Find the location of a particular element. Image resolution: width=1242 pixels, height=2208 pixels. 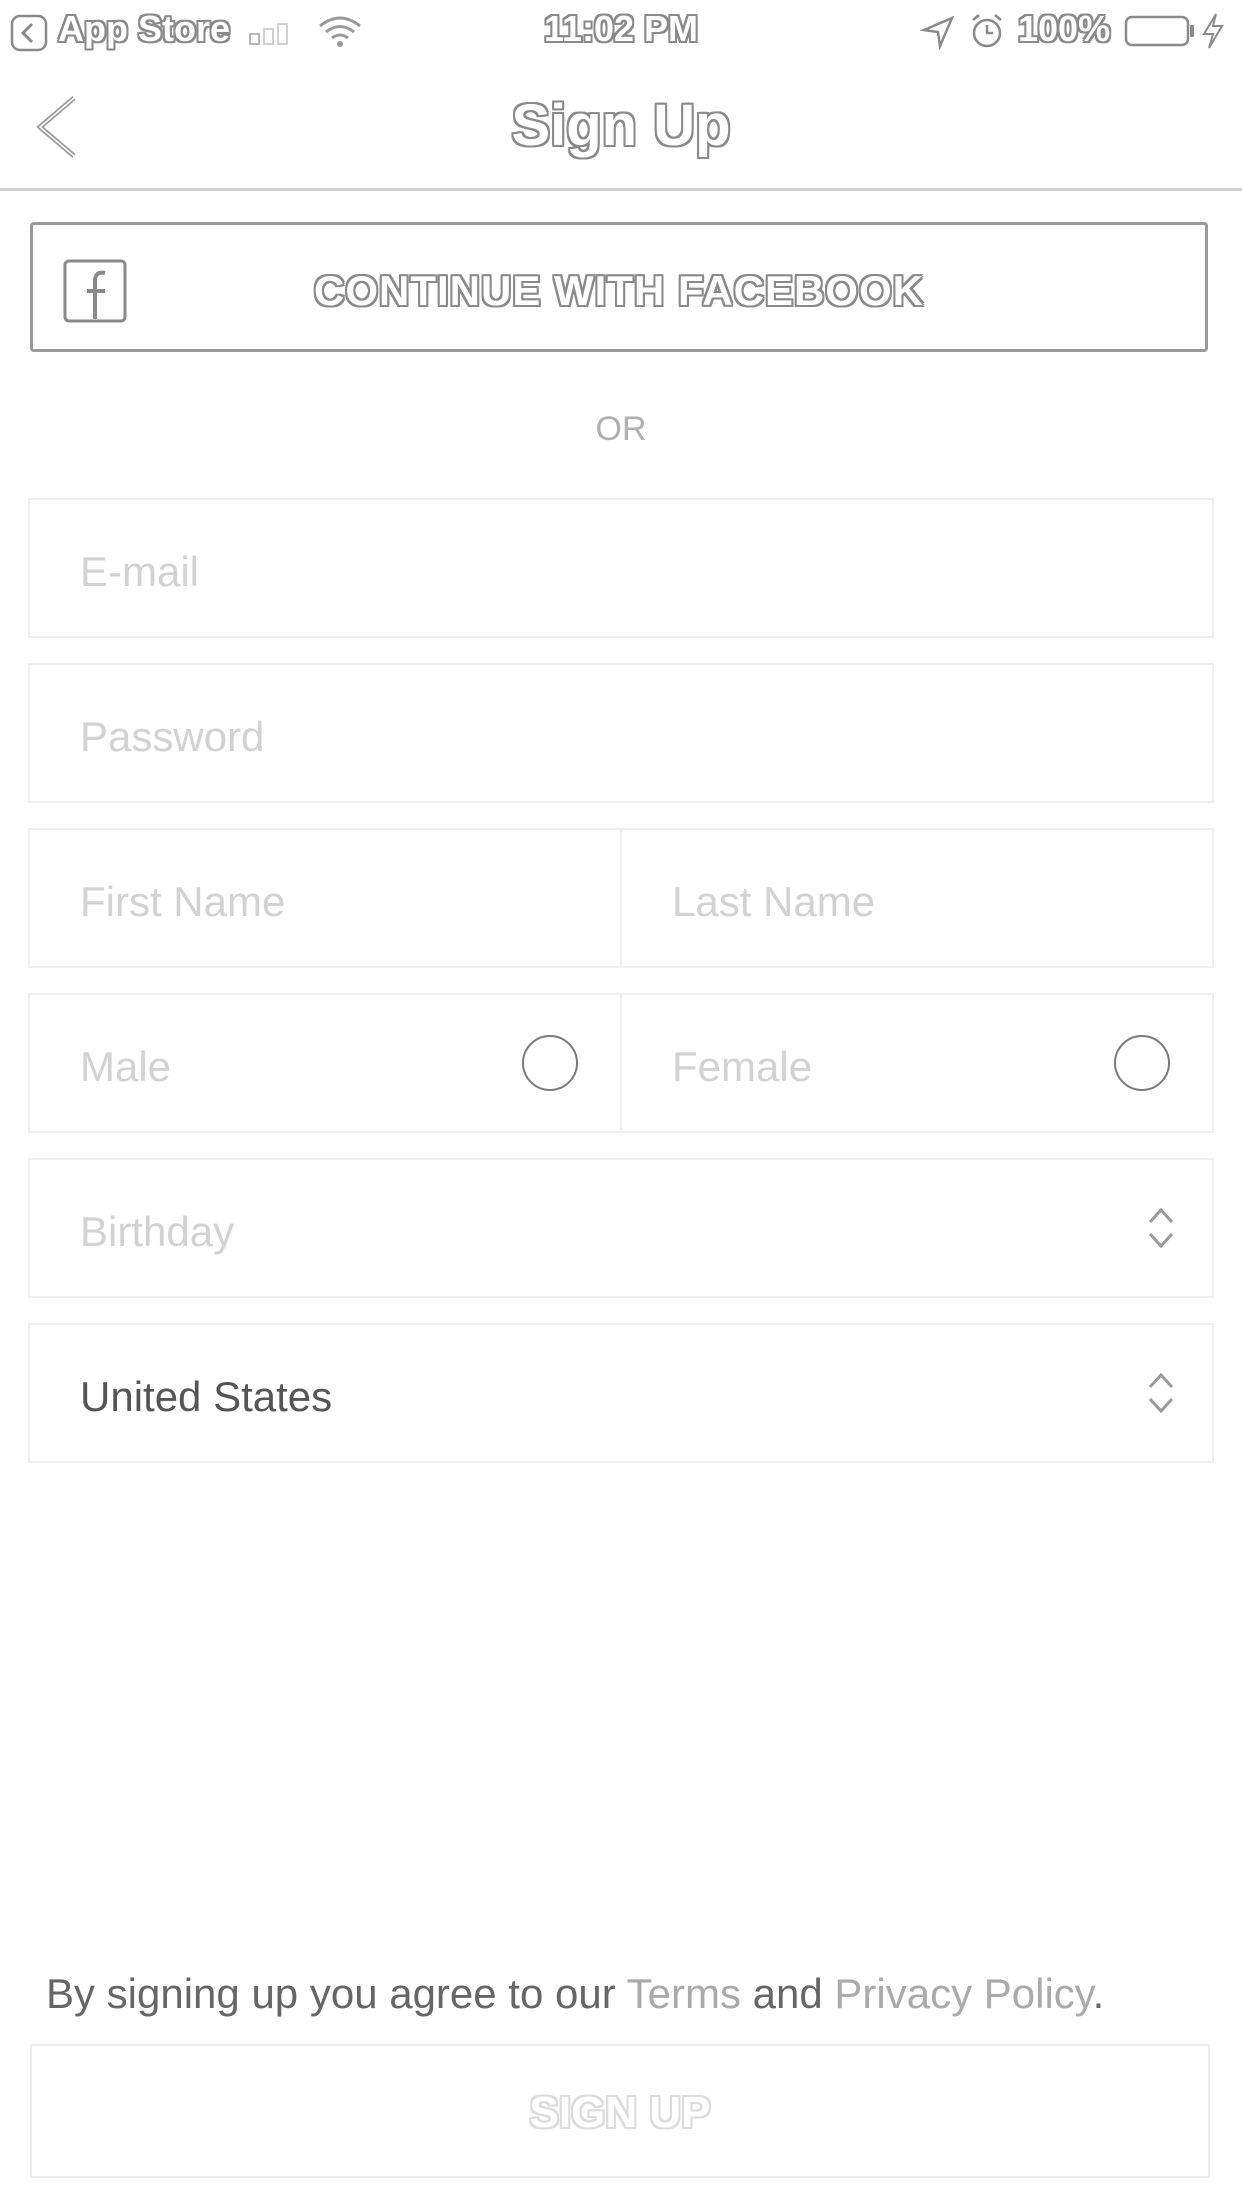

alarm-icon is located at coordinates (987, 31).